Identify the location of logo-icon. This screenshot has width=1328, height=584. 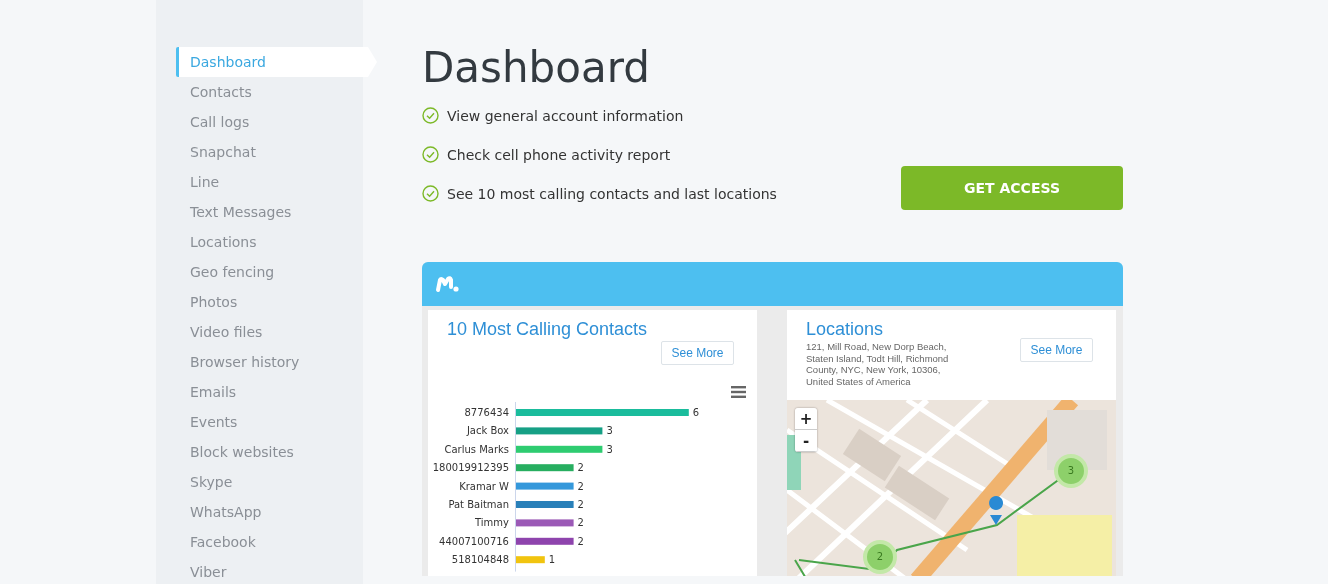
(447, 284).